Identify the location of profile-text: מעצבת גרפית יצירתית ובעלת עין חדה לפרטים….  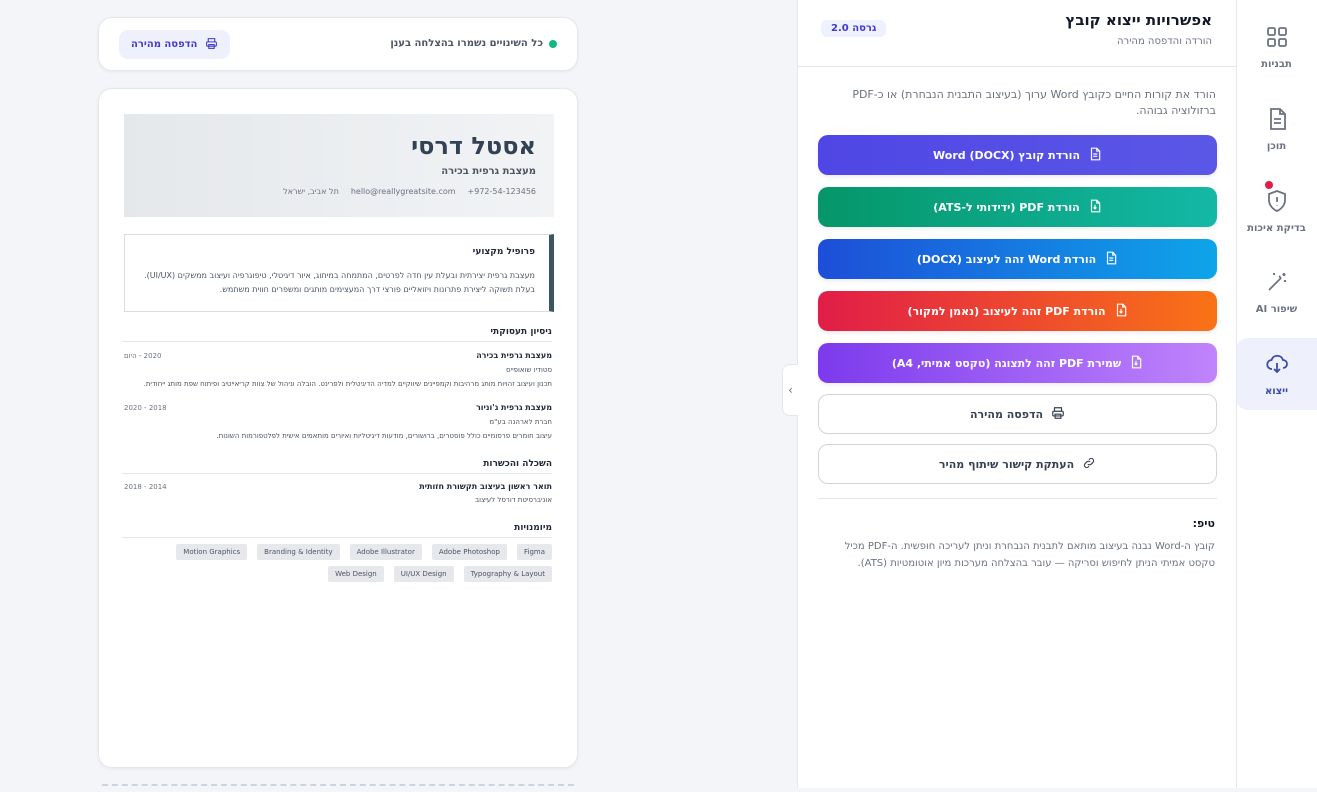
(339, 282).